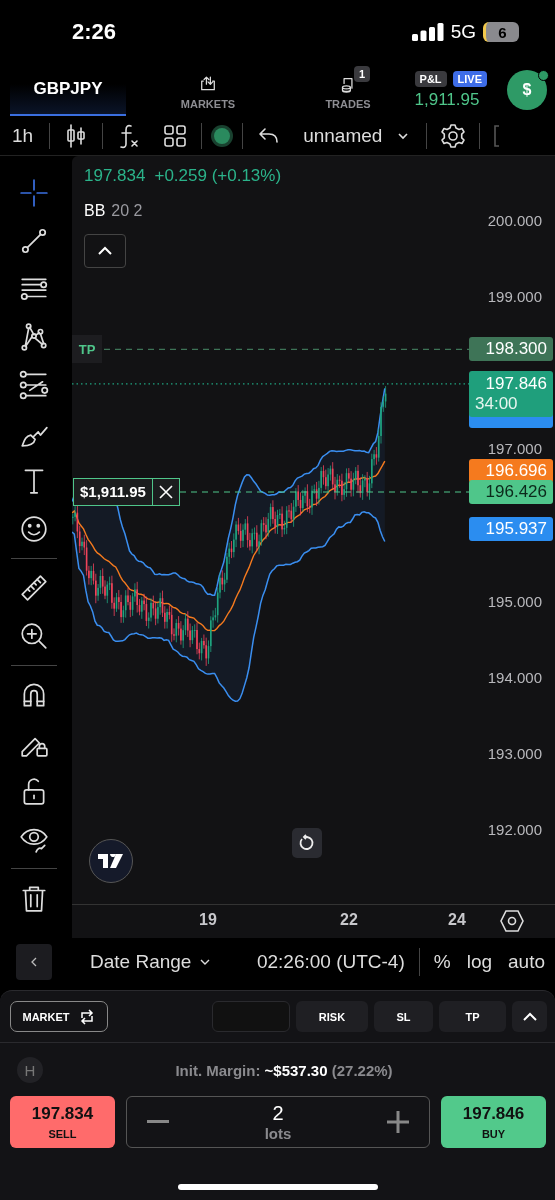 The width and height of the screenshot is (555, 1200). Describe the element at coordinates (113, 491) in the screenshot. I see `position-pnl: $1,911.95` at that location.